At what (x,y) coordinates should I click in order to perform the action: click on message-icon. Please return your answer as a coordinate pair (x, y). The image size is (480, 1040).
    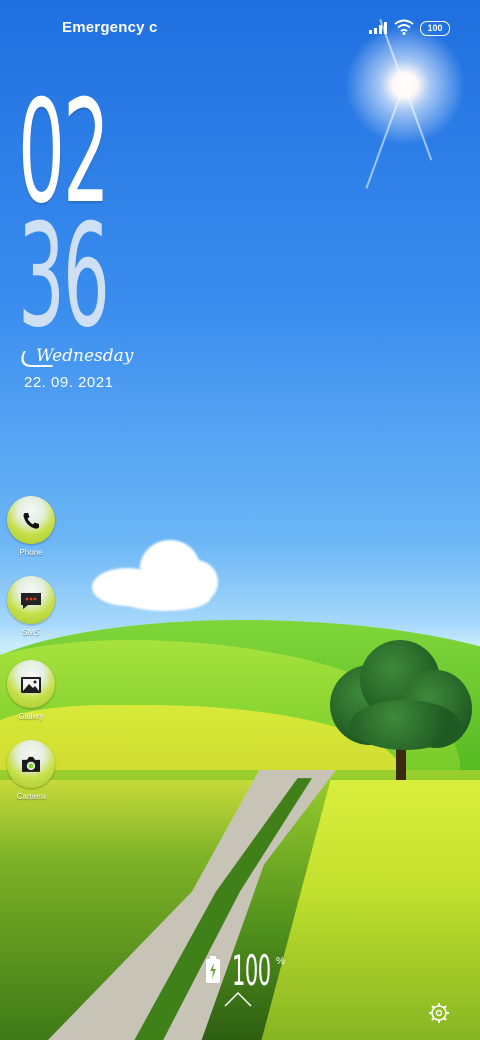
    Looking at the image, I should click on (31, 601).